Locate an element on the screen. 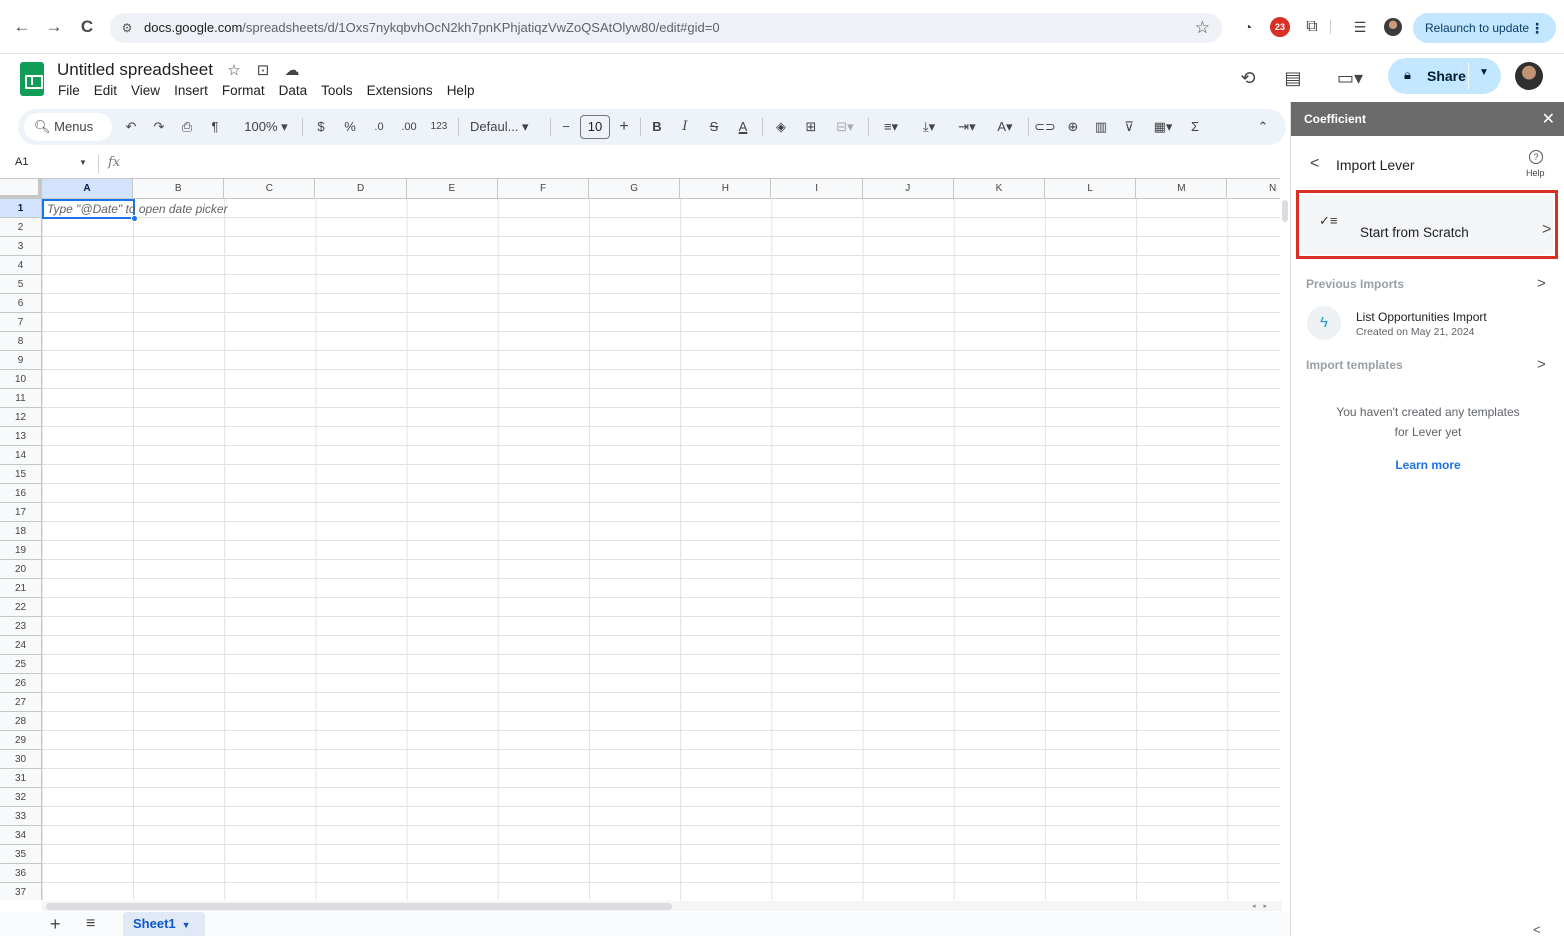 Image resolution: width=1564 pixels, height=936 pixels. row-header-14: 14 is located at coordinates (21, 455).